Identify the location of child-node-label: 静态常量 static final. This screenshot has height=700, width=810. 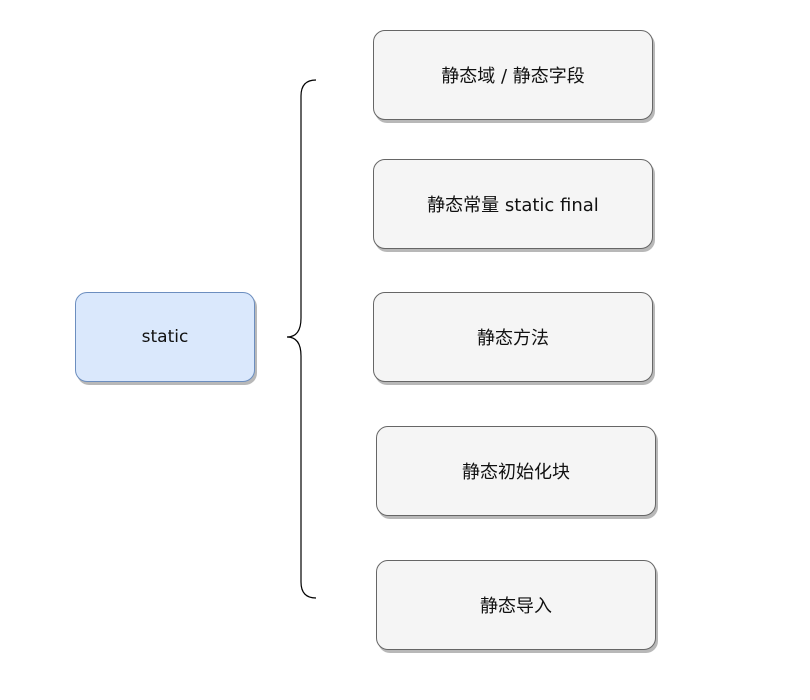
(513, 205).